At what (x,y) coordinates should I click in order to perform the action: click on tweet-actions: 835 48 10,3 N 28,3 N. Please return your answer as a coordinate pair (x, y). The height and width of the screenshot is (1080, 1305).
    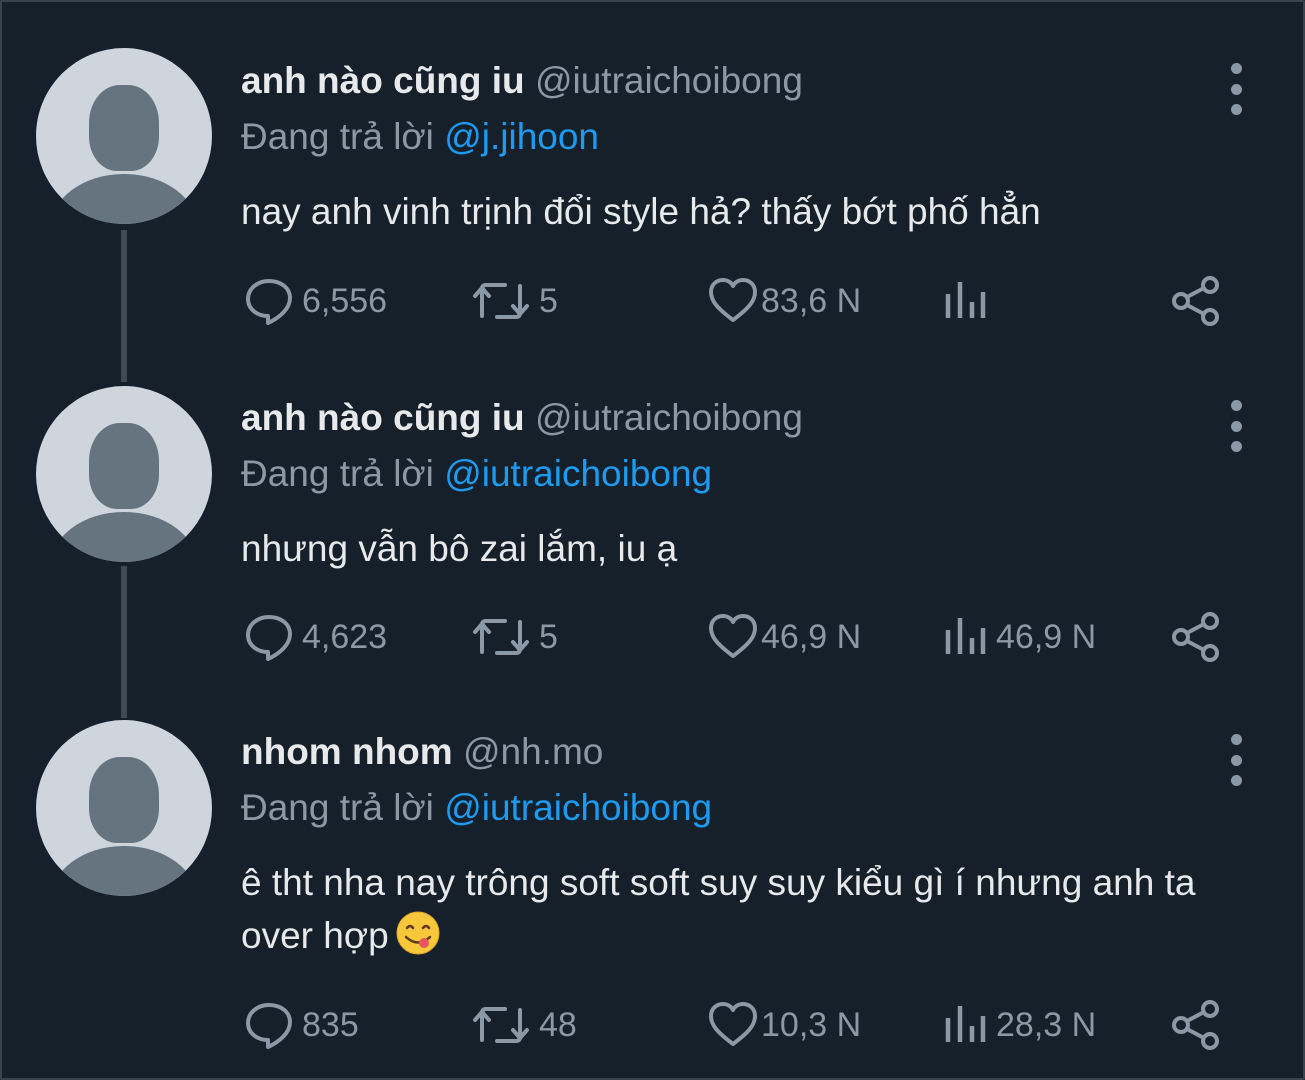
    Looking at the image, I should click on (653, 1025).